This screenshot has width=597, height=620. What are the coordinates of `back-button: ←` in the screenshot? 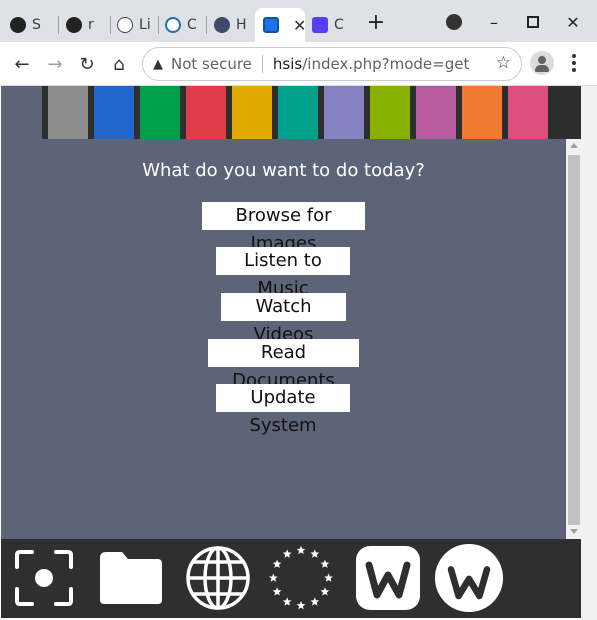 It's located at (22, 64).